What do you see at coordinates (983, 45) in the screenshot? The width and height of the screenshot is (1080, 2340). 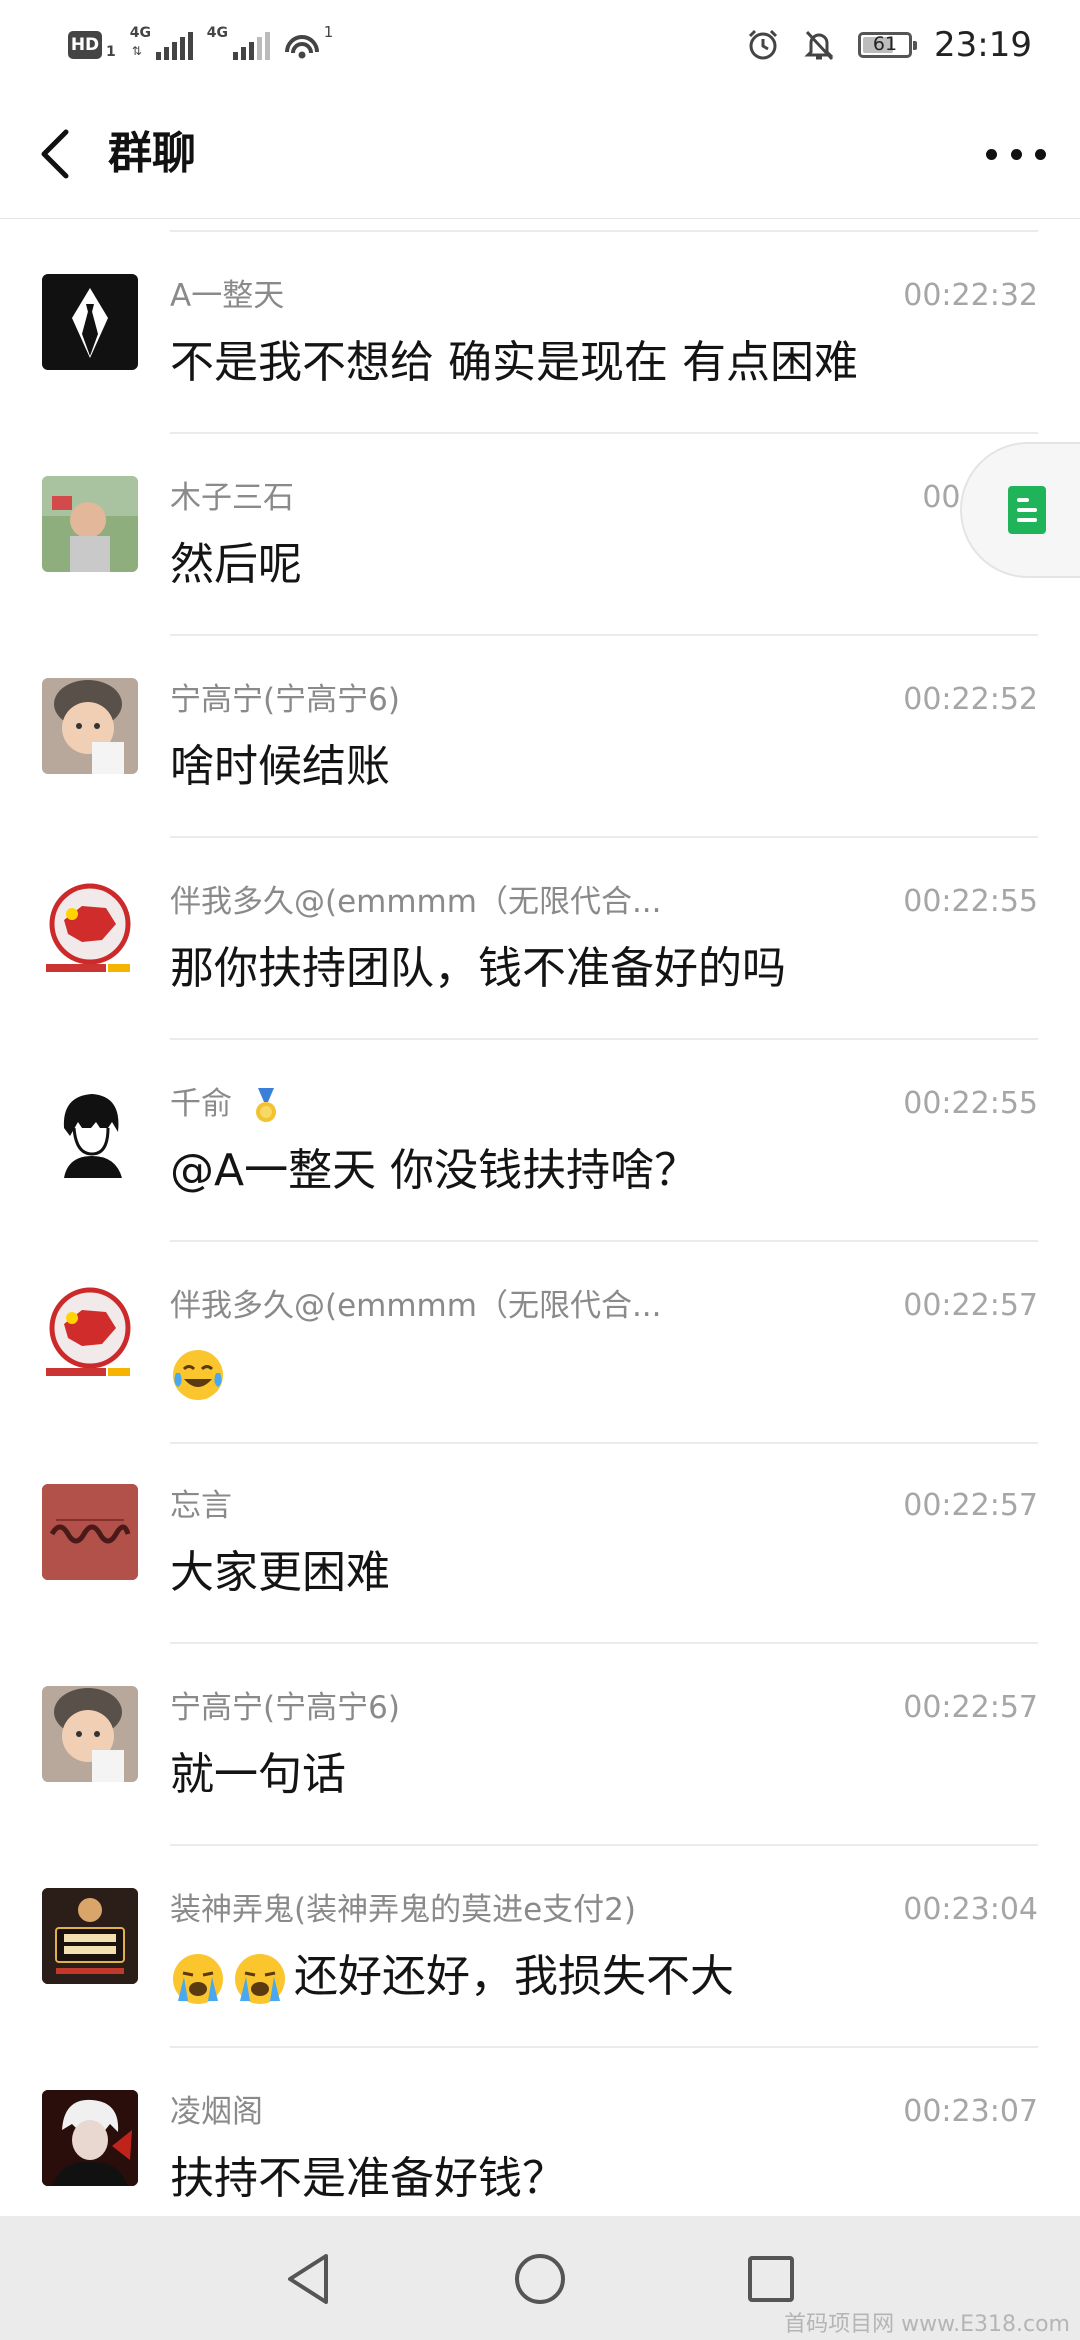 I see `status-time: 23:19` at bounding box center [983, 45].